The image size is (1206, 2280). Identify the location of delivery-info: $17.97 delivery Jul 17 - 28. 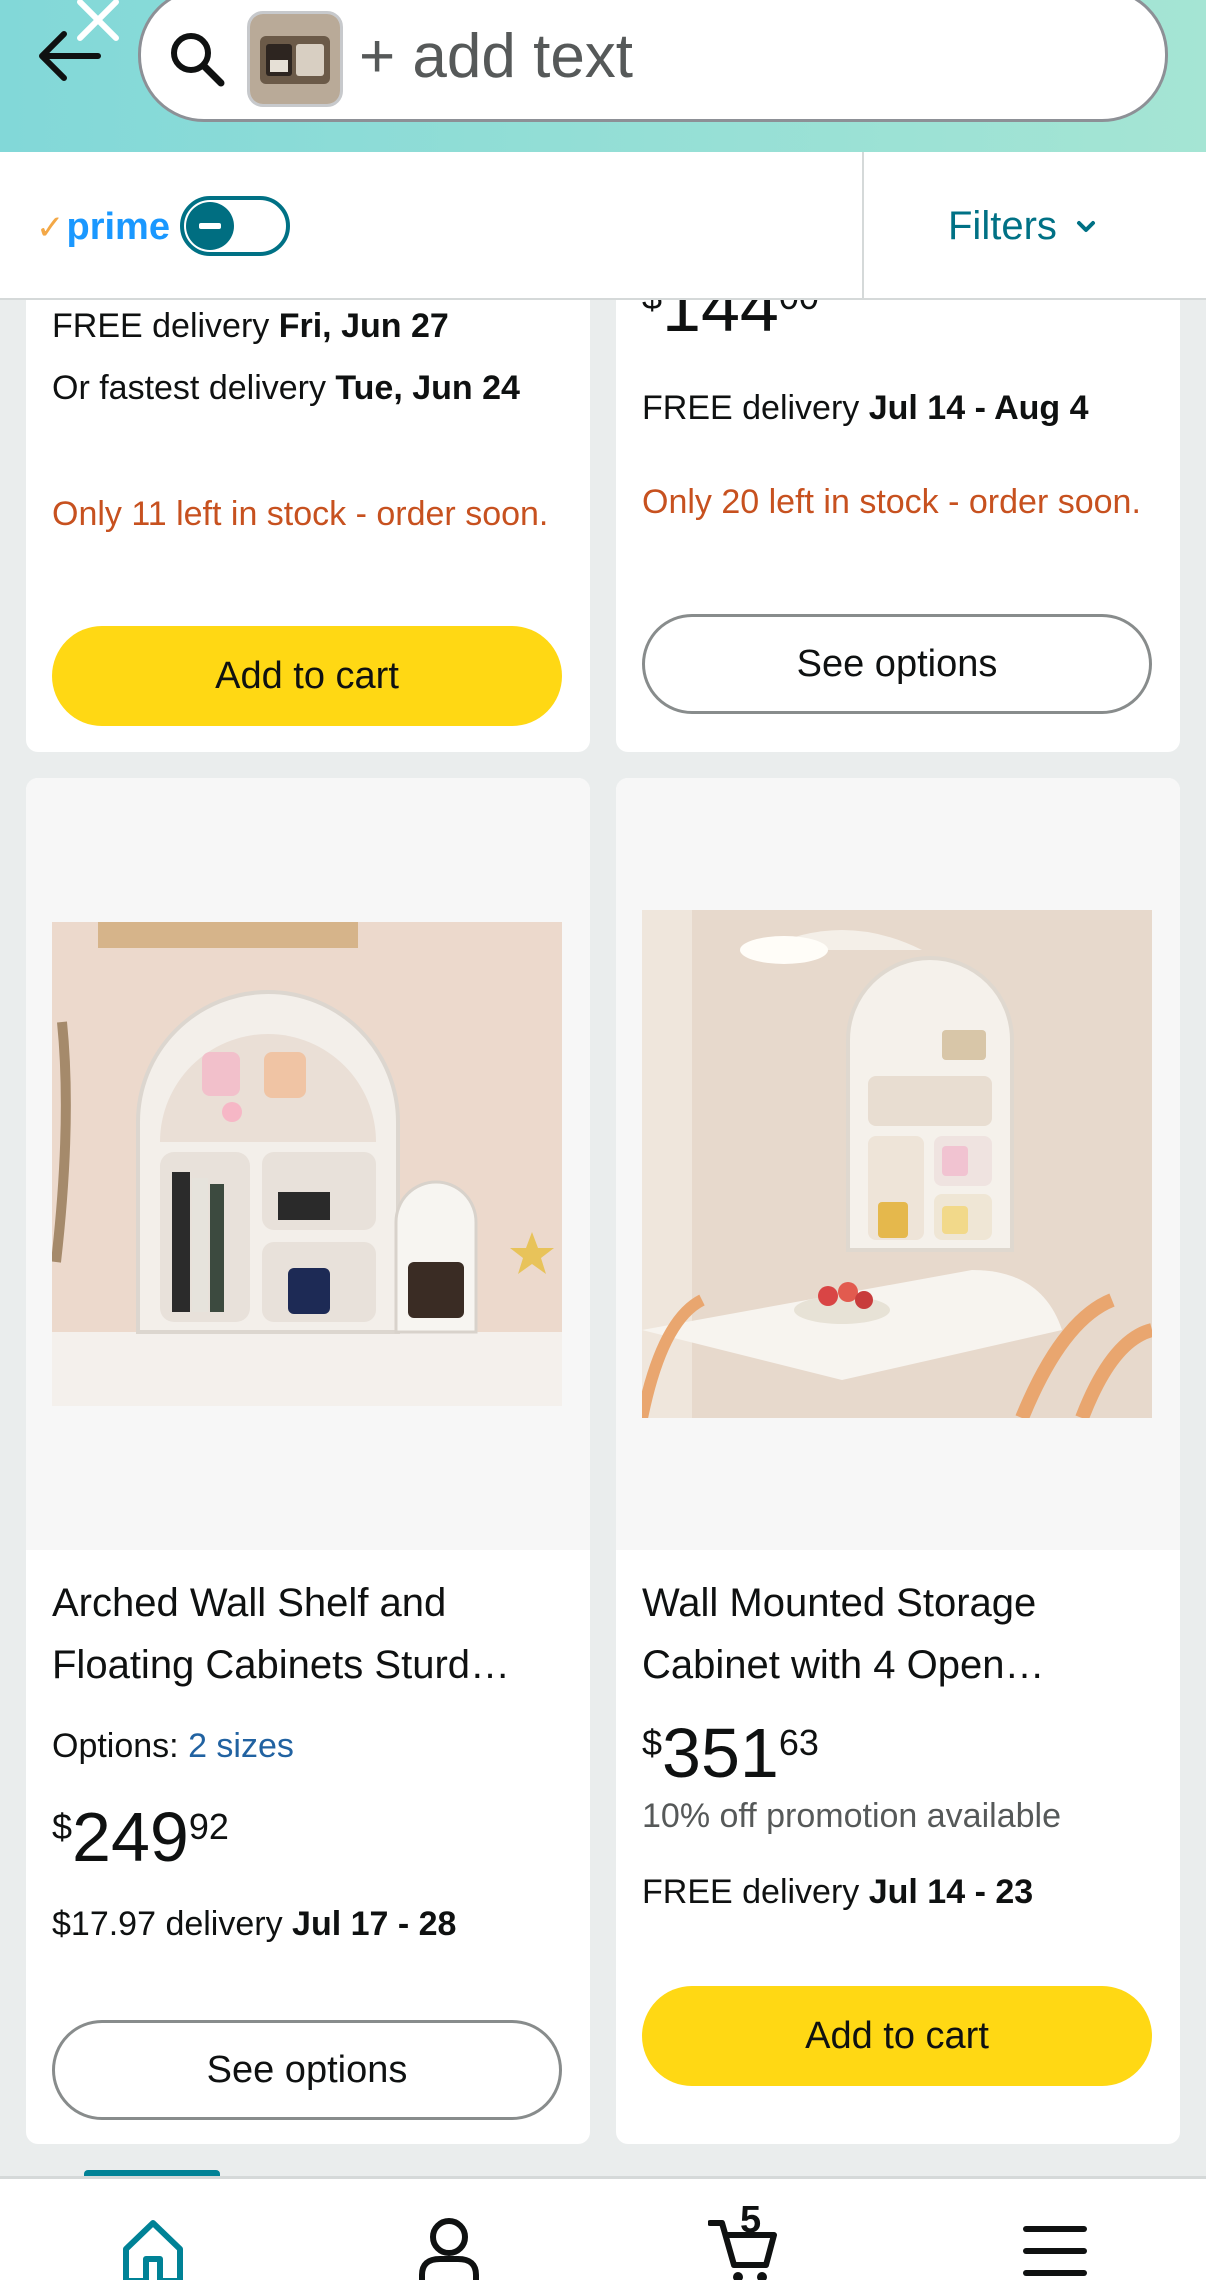
(310, 1924).